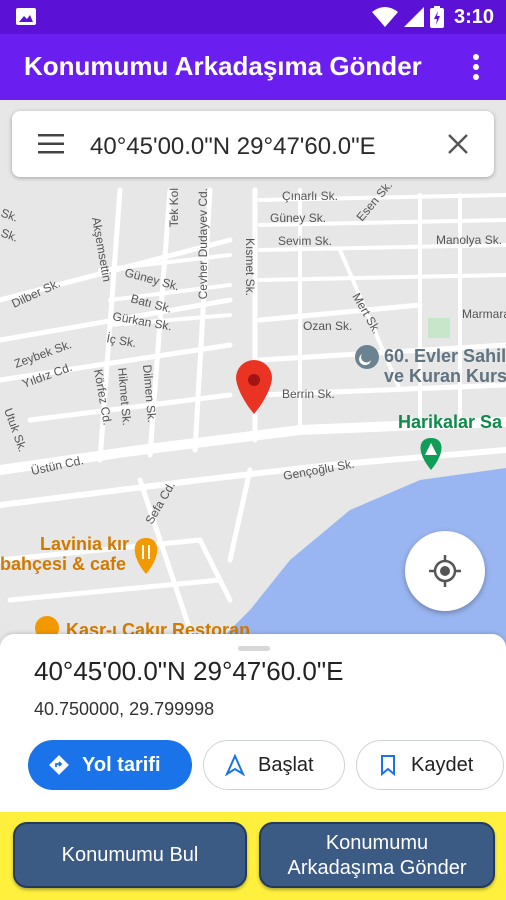  Describe the element at coordinates (35, 293) in the screenshot. I see `street-label: Dilber Sk.` at that location.